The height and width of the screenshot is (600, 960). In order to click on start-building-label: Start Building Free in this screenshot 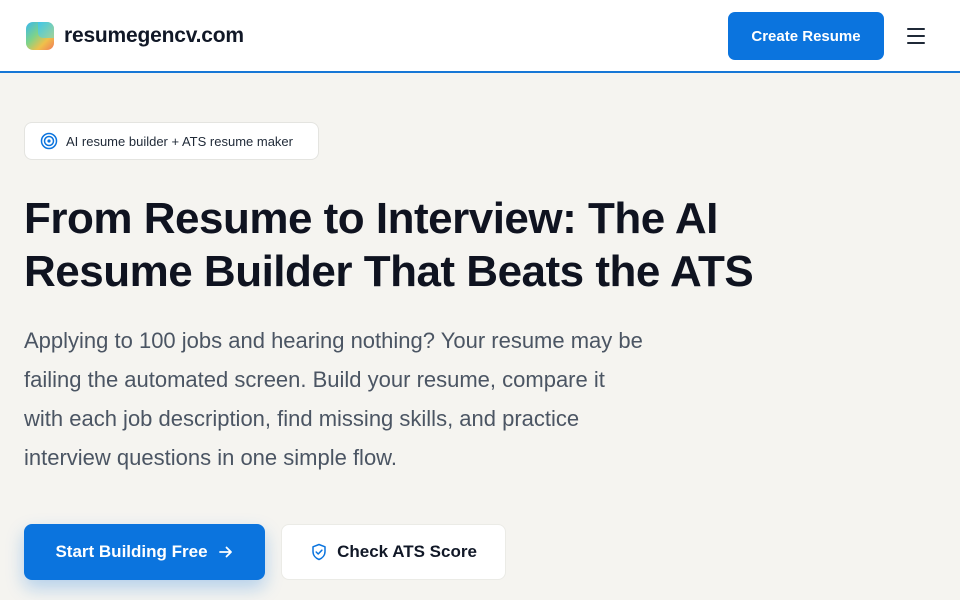, I will do `click(131, 551)`.